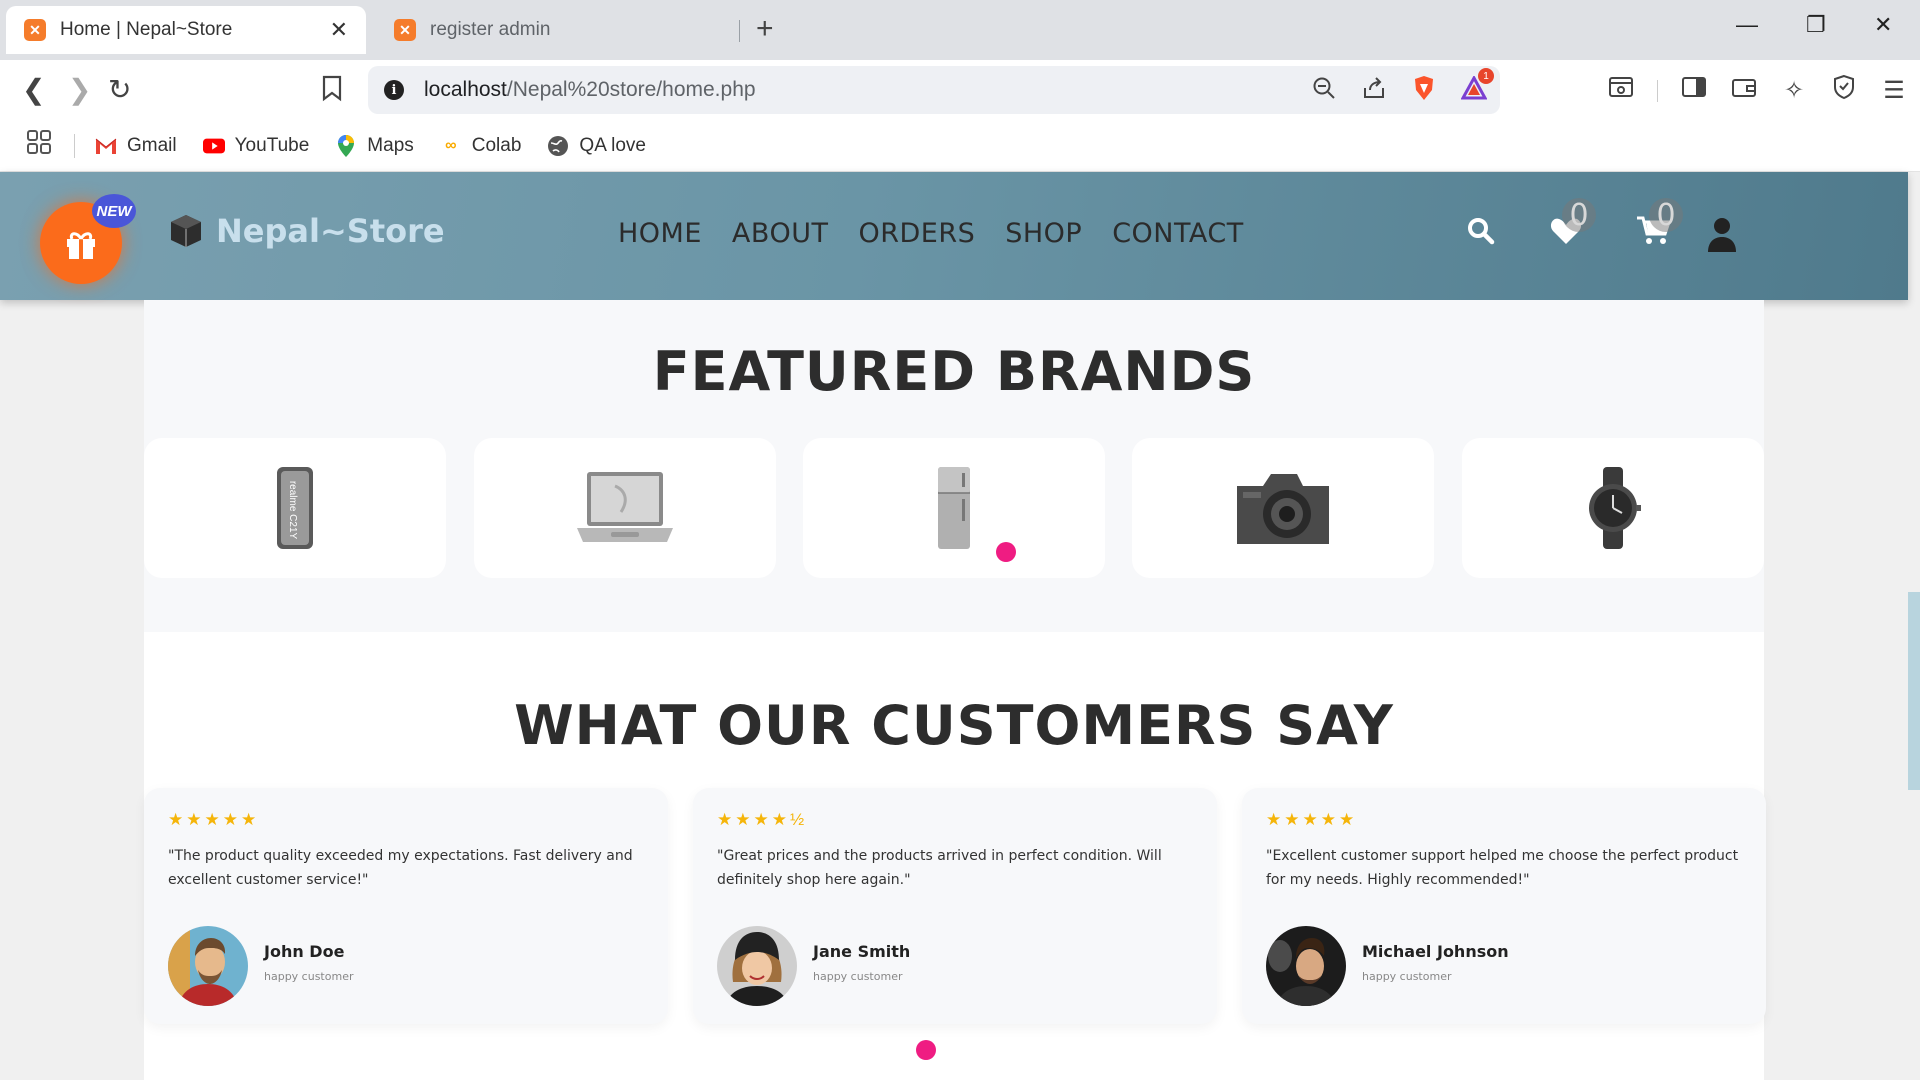 Image resolution: width=1920 pixels, height=1080 pixels. Describe the element at coordinates (114, 211) in the screenshot. I see `new-badge: NEW` at that location.